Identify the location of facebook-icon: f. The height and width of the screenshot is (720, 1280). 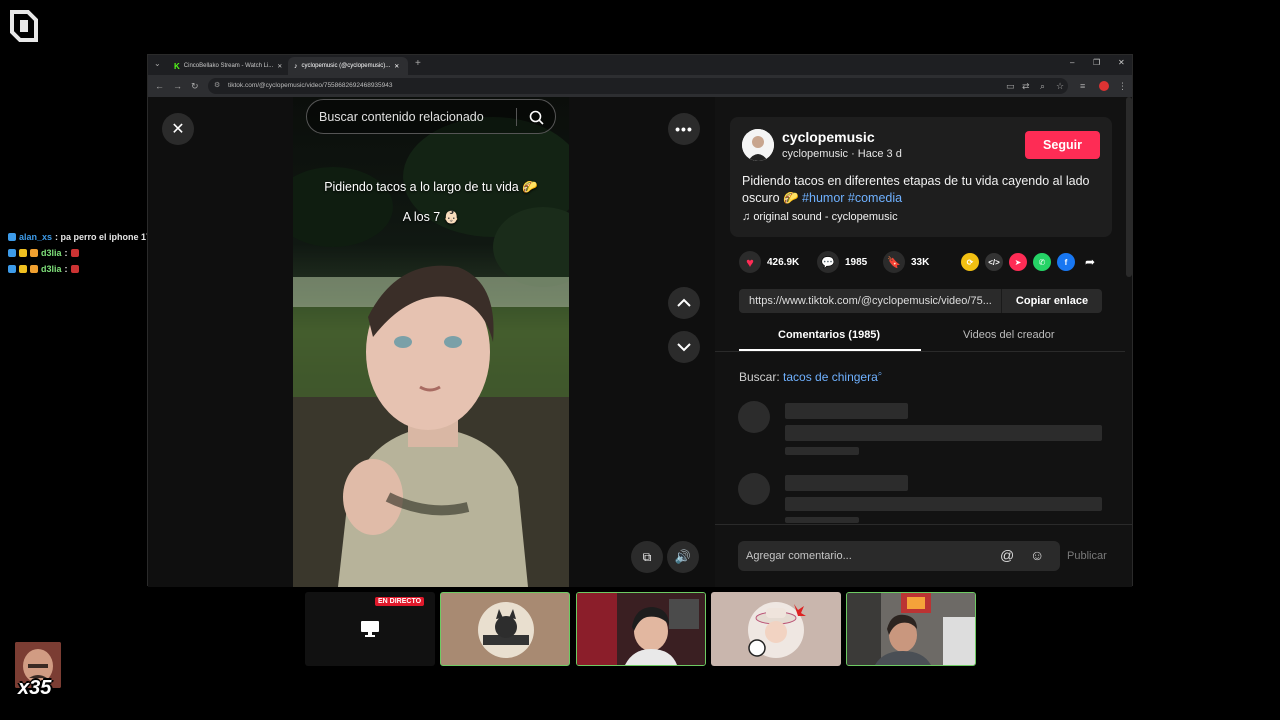
(1066, 262).